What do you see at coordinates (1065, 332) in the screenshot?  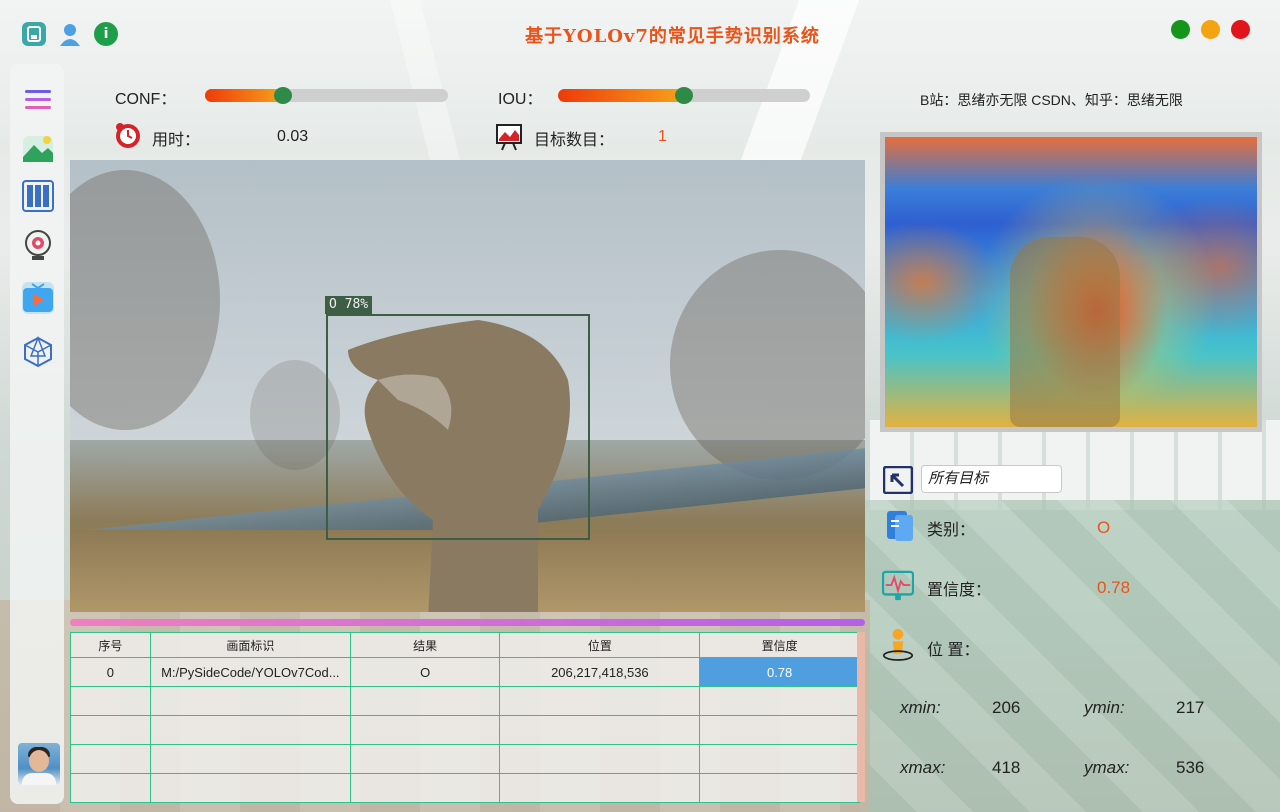 I see `heatmap-hand` at bounding box center [1065, 332].